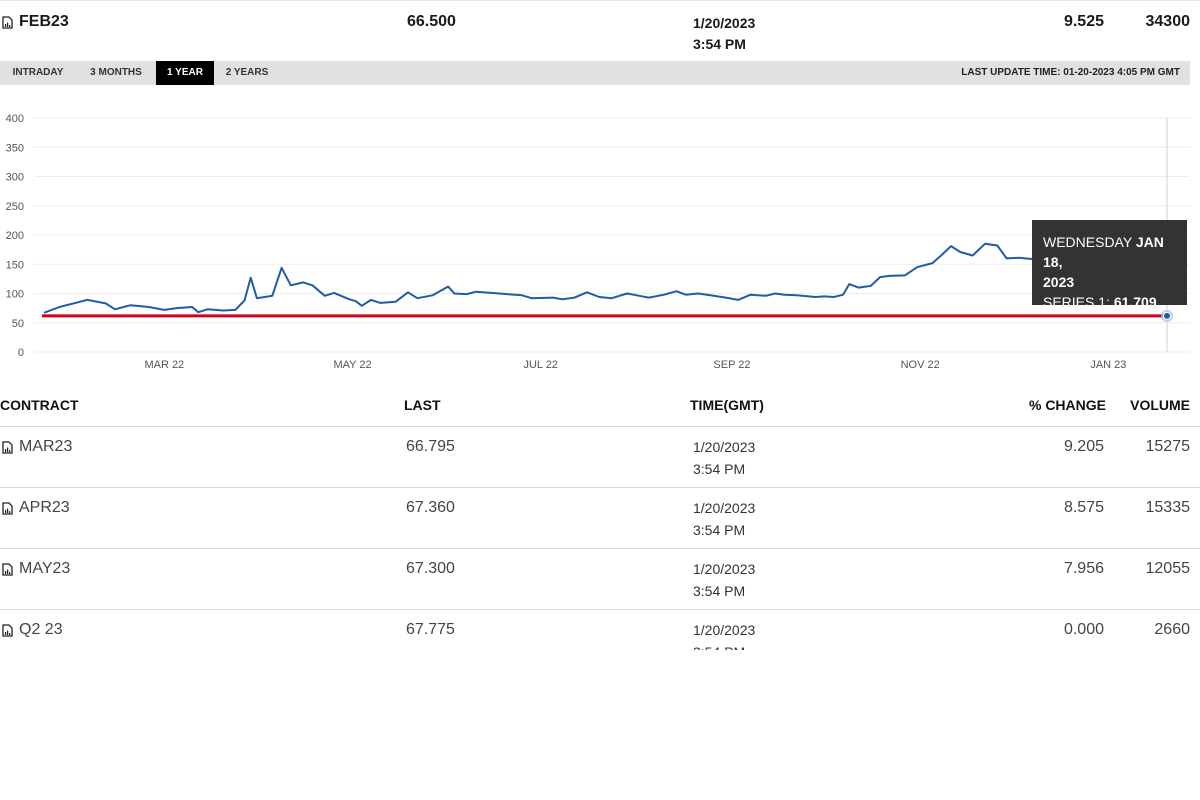 The height and width of the screenshot is (800, 1200). Describe the element at coordinates (1083, 568) in the screenshot. I see `row-change: 7.956` at that location.